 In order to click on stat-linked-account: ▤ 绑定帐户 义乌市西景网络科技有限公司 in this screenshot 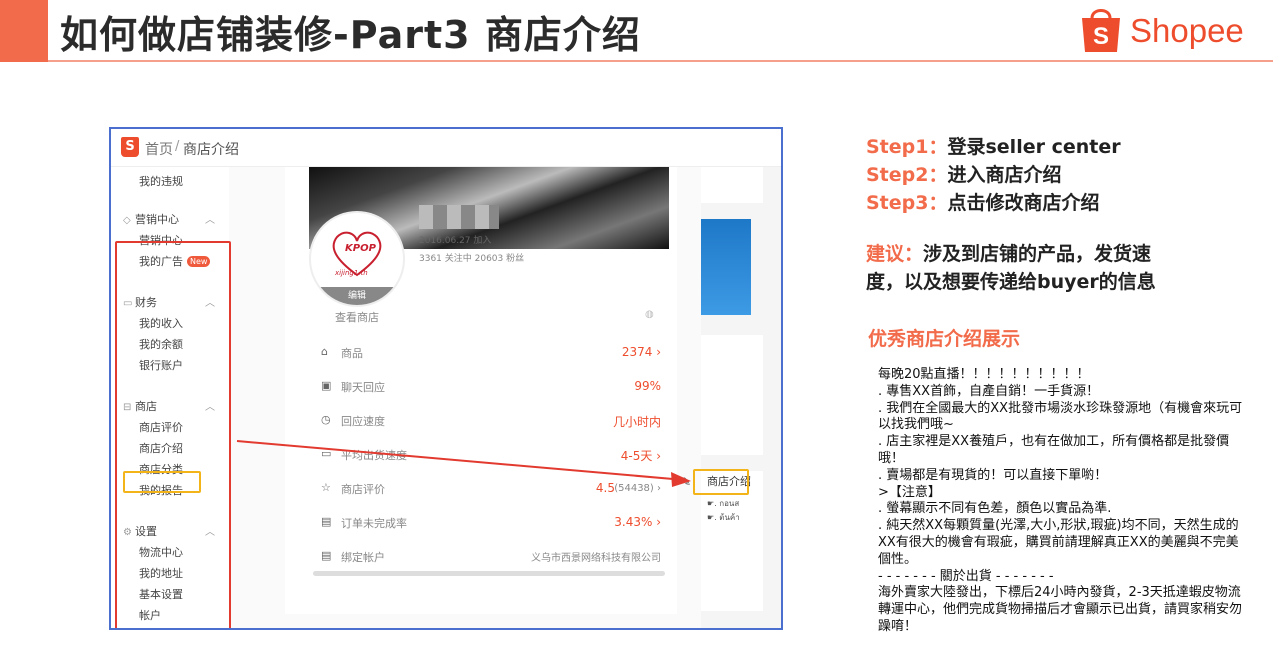, I will do `click(491, 556)`.